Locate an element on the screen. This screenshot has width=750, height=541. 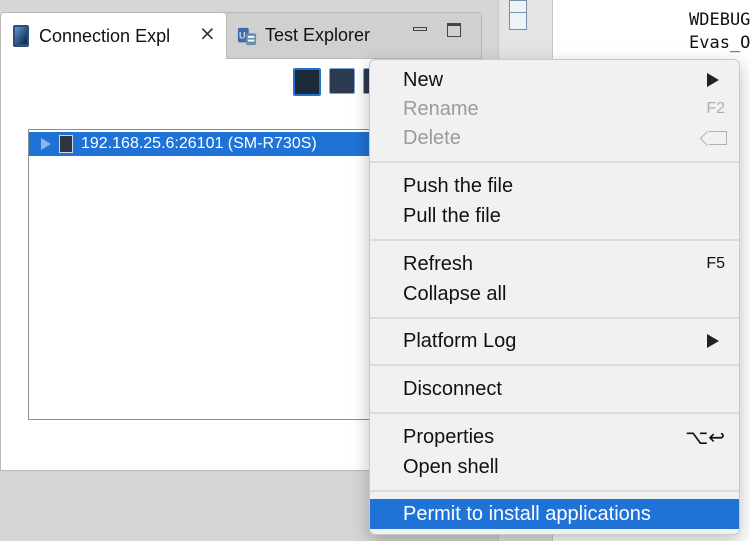
tab-connection-explorer: Connection Expl ⨯ is located at coordinates (114, 36).